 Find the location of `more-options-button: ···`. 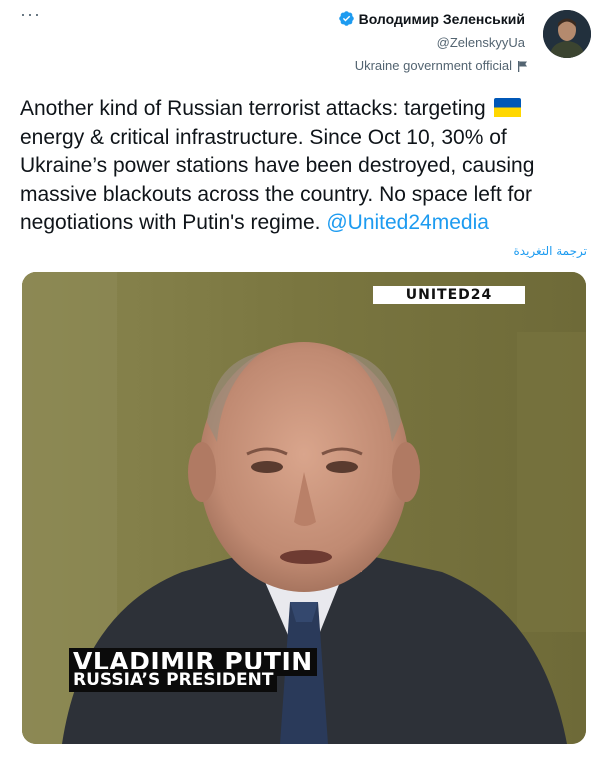

more-options-button: ··· is located at coordinates (31, 16).